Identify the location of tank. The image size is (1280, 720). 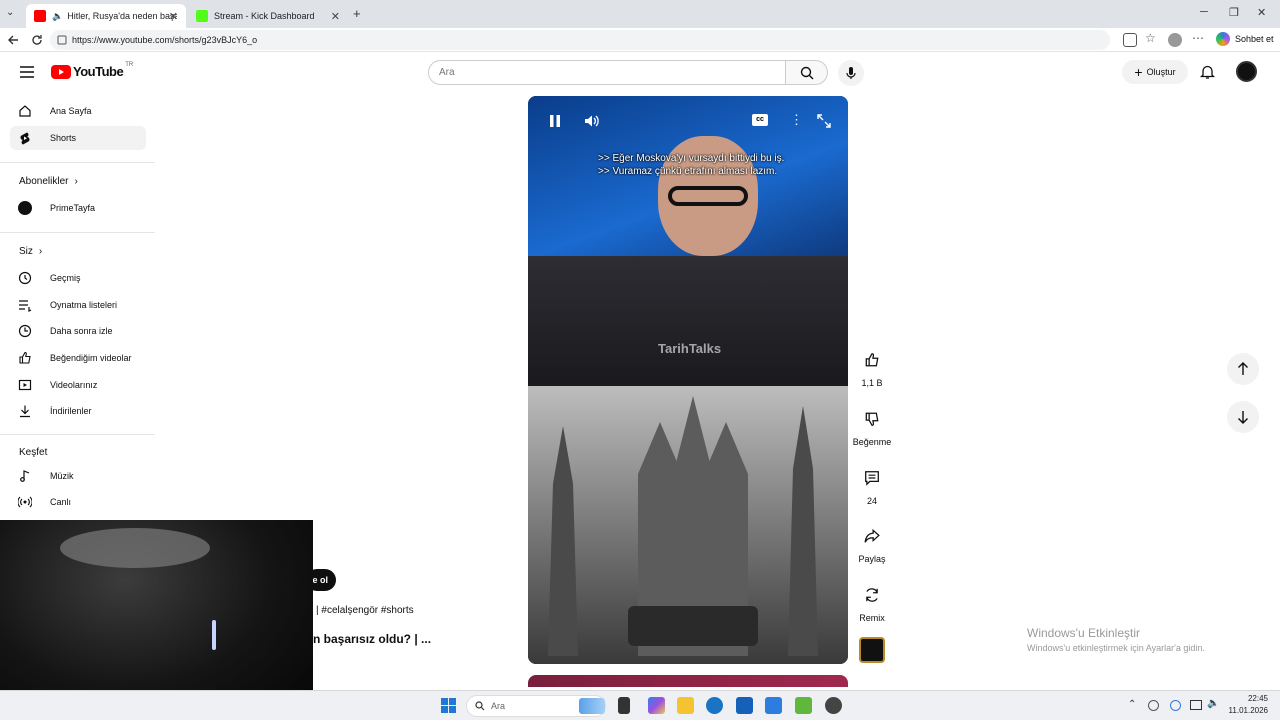
(693, 626).